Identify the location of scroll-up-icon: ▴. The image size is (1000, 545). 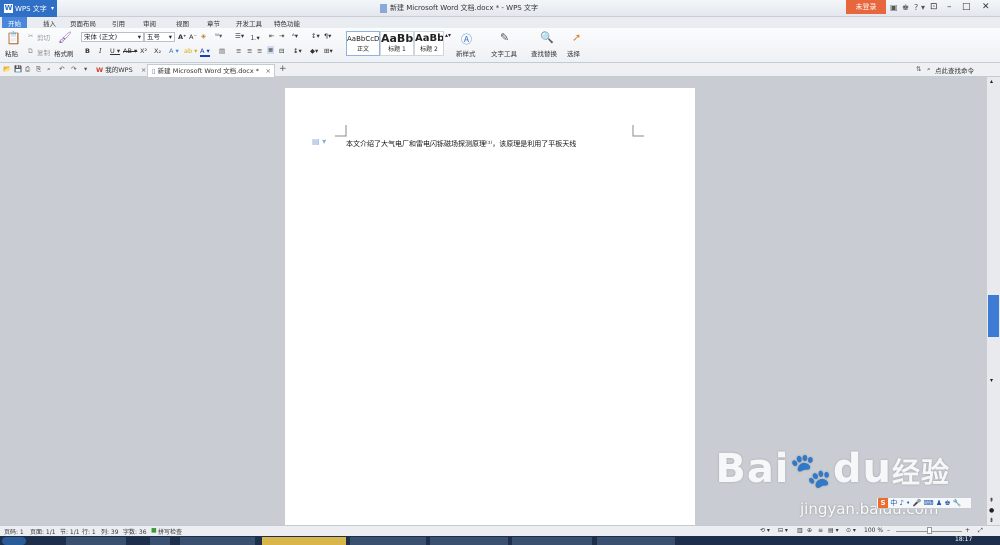
(991, 81).